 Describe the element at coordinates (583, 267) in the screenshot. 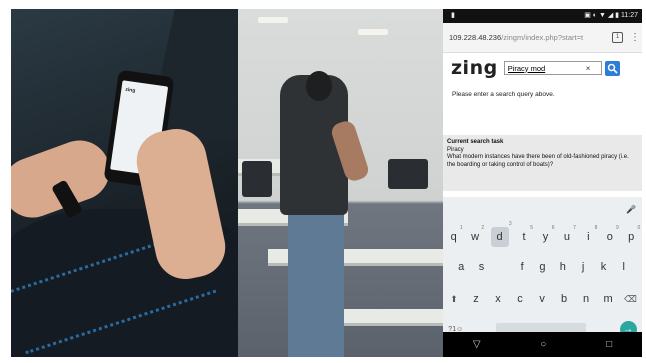

I see `key-j: j` at that location.